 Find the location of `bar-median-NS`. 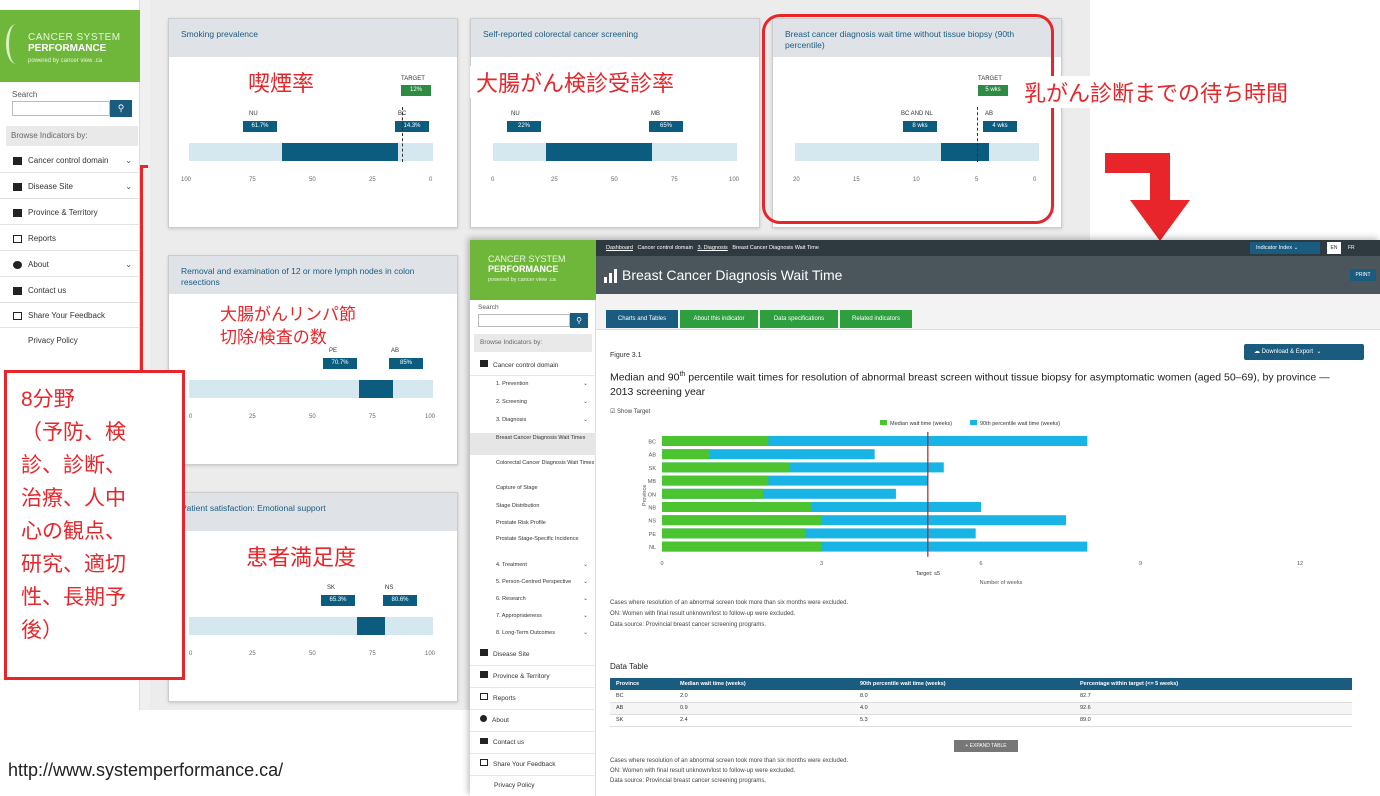

bar-median-NS is located at coordinates (742, 520).